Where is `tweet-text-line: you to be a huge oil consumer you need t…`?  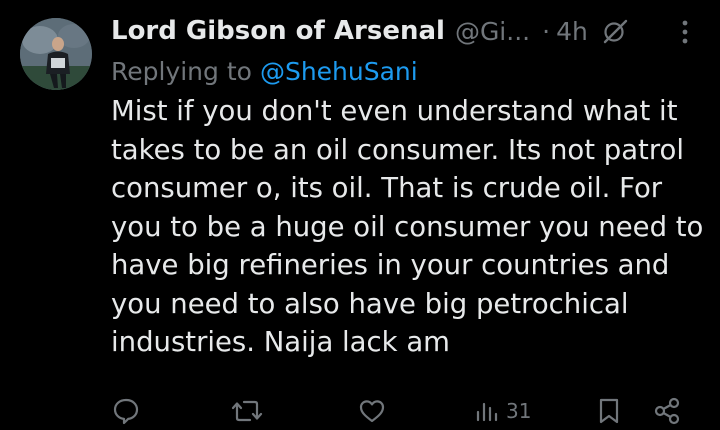
tweet-text-line: you to be a huge oil consumer you need t… is located at coordinates (407, 226).